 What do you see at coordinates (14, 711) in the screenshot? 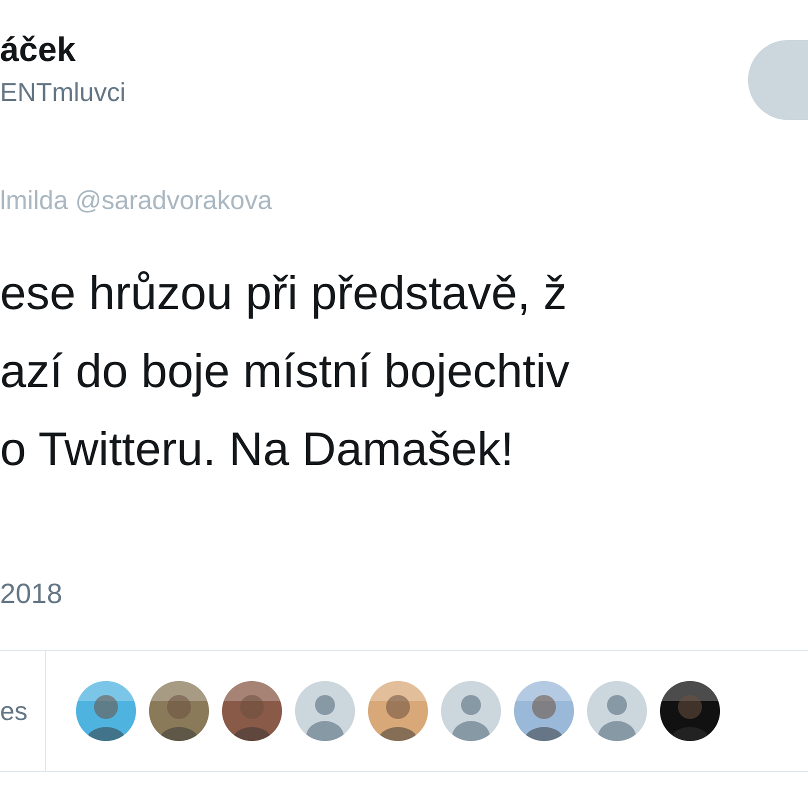
I see `likes-label: es` at bounding box center [14, 711].